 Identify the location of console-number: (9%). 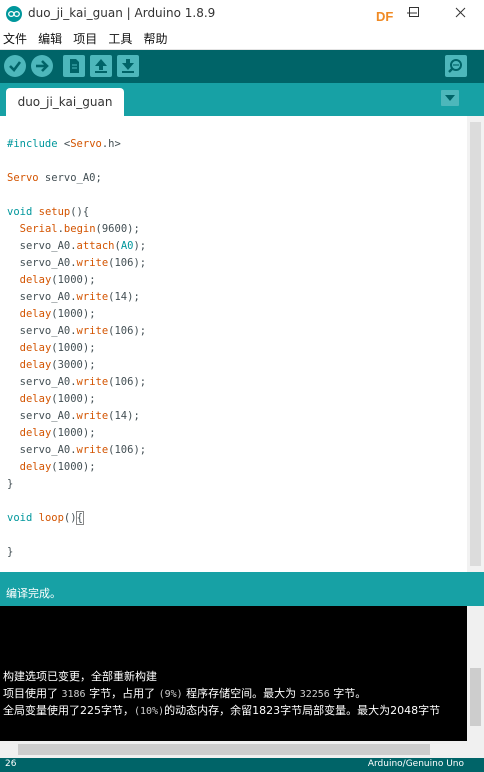
(170, 694).